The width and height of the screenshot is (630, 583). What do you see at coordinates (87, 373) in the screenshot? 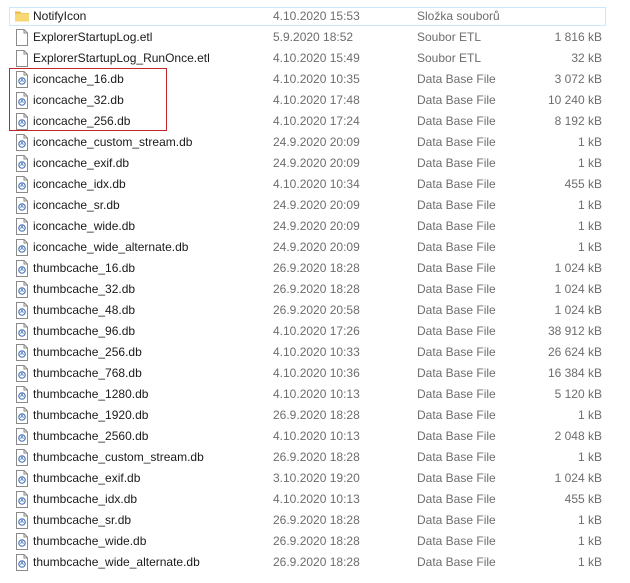
I see `file-name: thumbcache_768.db` at bounding box center [87, 373].